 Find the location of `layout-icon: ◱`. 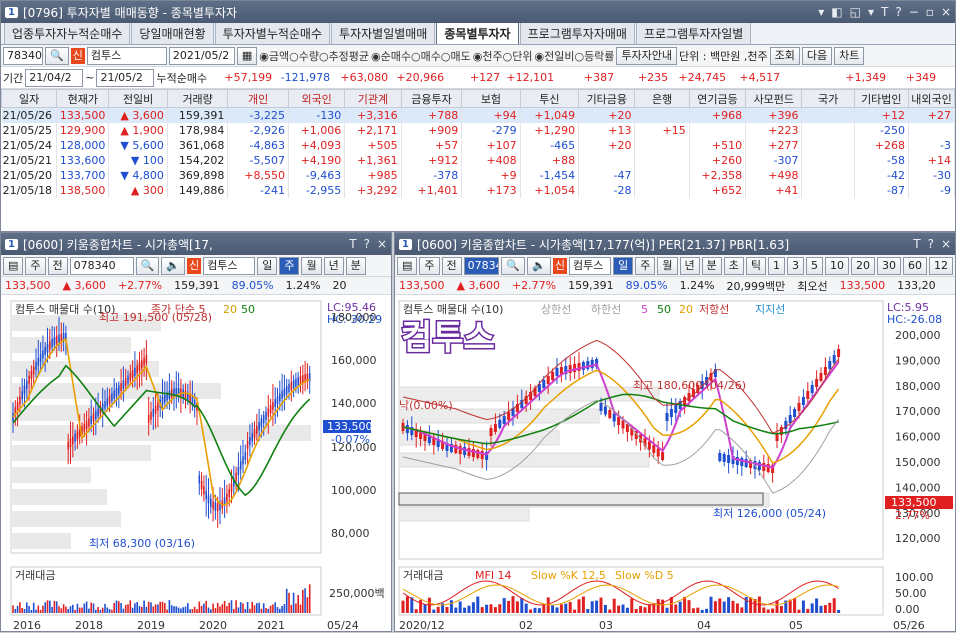

layout-icon: ◱ is located at coordinates (855, 12).